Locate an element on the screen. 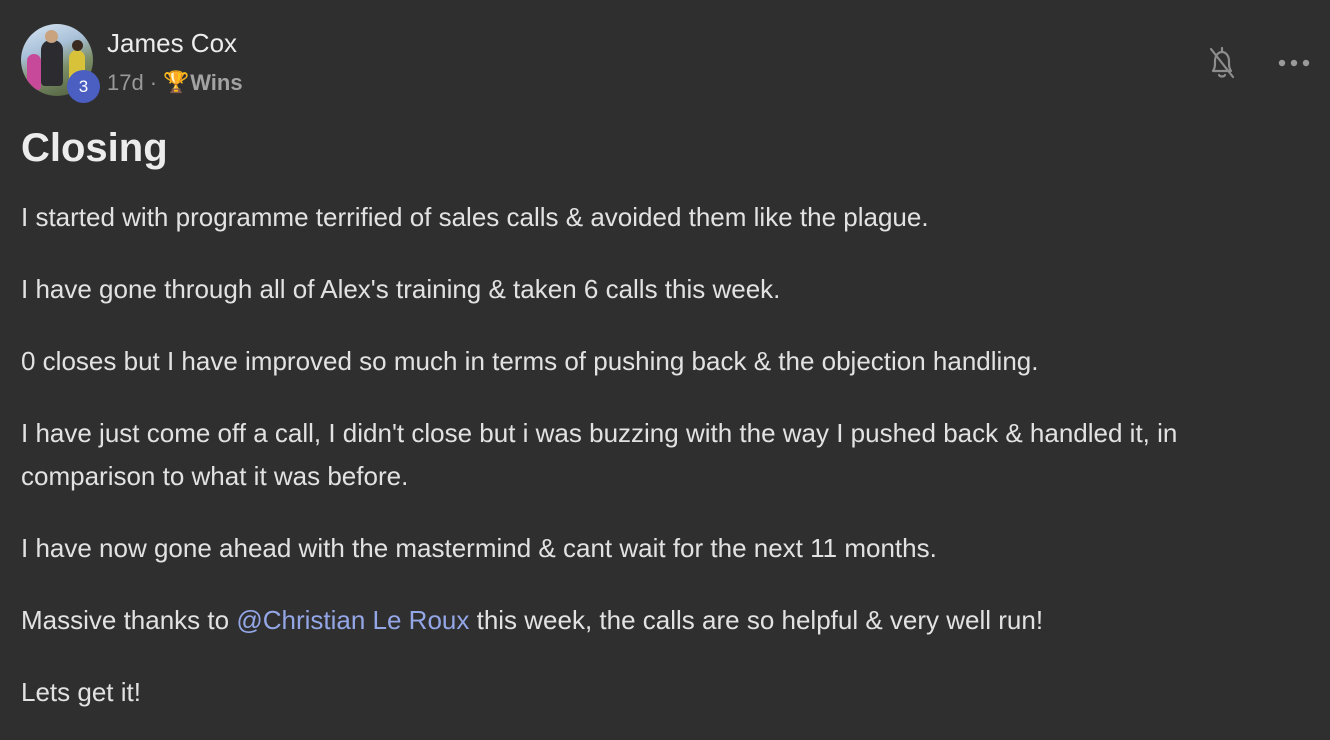  trophy-icon: 🏆 is located at coordinates (176, 82).